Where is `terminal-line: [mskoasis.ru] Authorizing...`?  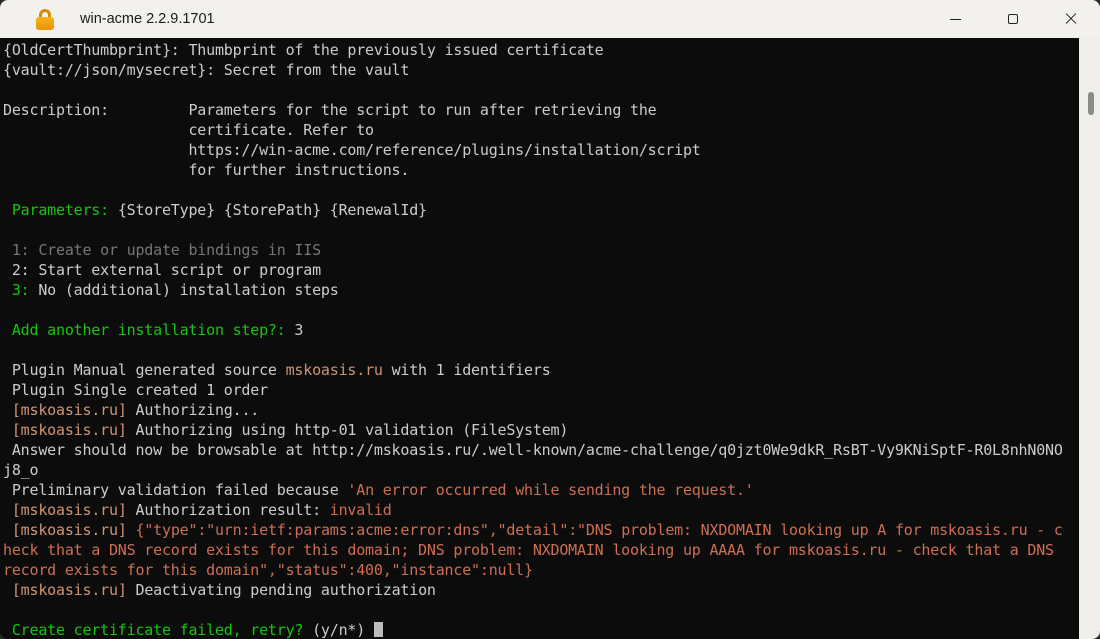
terminal-line: [mskoasis.ru] Authorizing... is located at coordinates (135, 410).